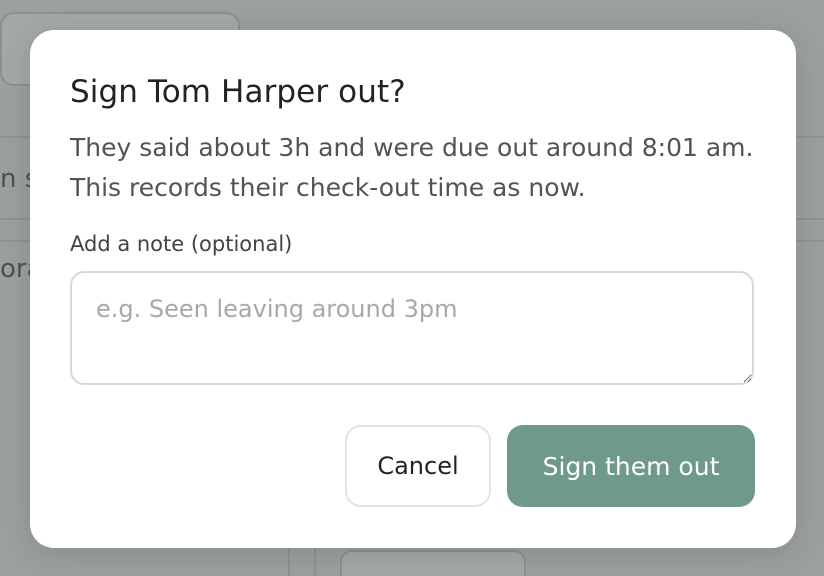  I want to click on dialog-title: Sign Tom Harper out?, so click(238, 92).